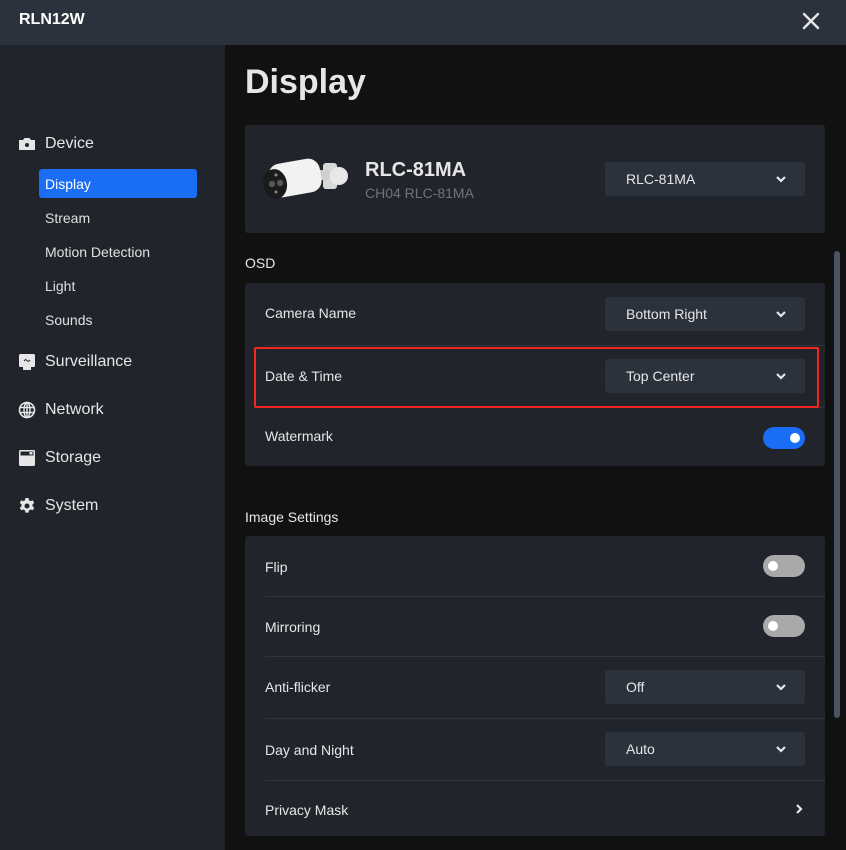 This screenshot has height=850, width=846. Describe the element at coordinates (784, 566) in the screenshot. I see `flip-toggle` at that location.